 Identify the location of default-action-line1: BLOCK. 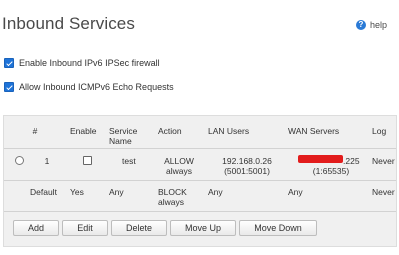
(172, 192).